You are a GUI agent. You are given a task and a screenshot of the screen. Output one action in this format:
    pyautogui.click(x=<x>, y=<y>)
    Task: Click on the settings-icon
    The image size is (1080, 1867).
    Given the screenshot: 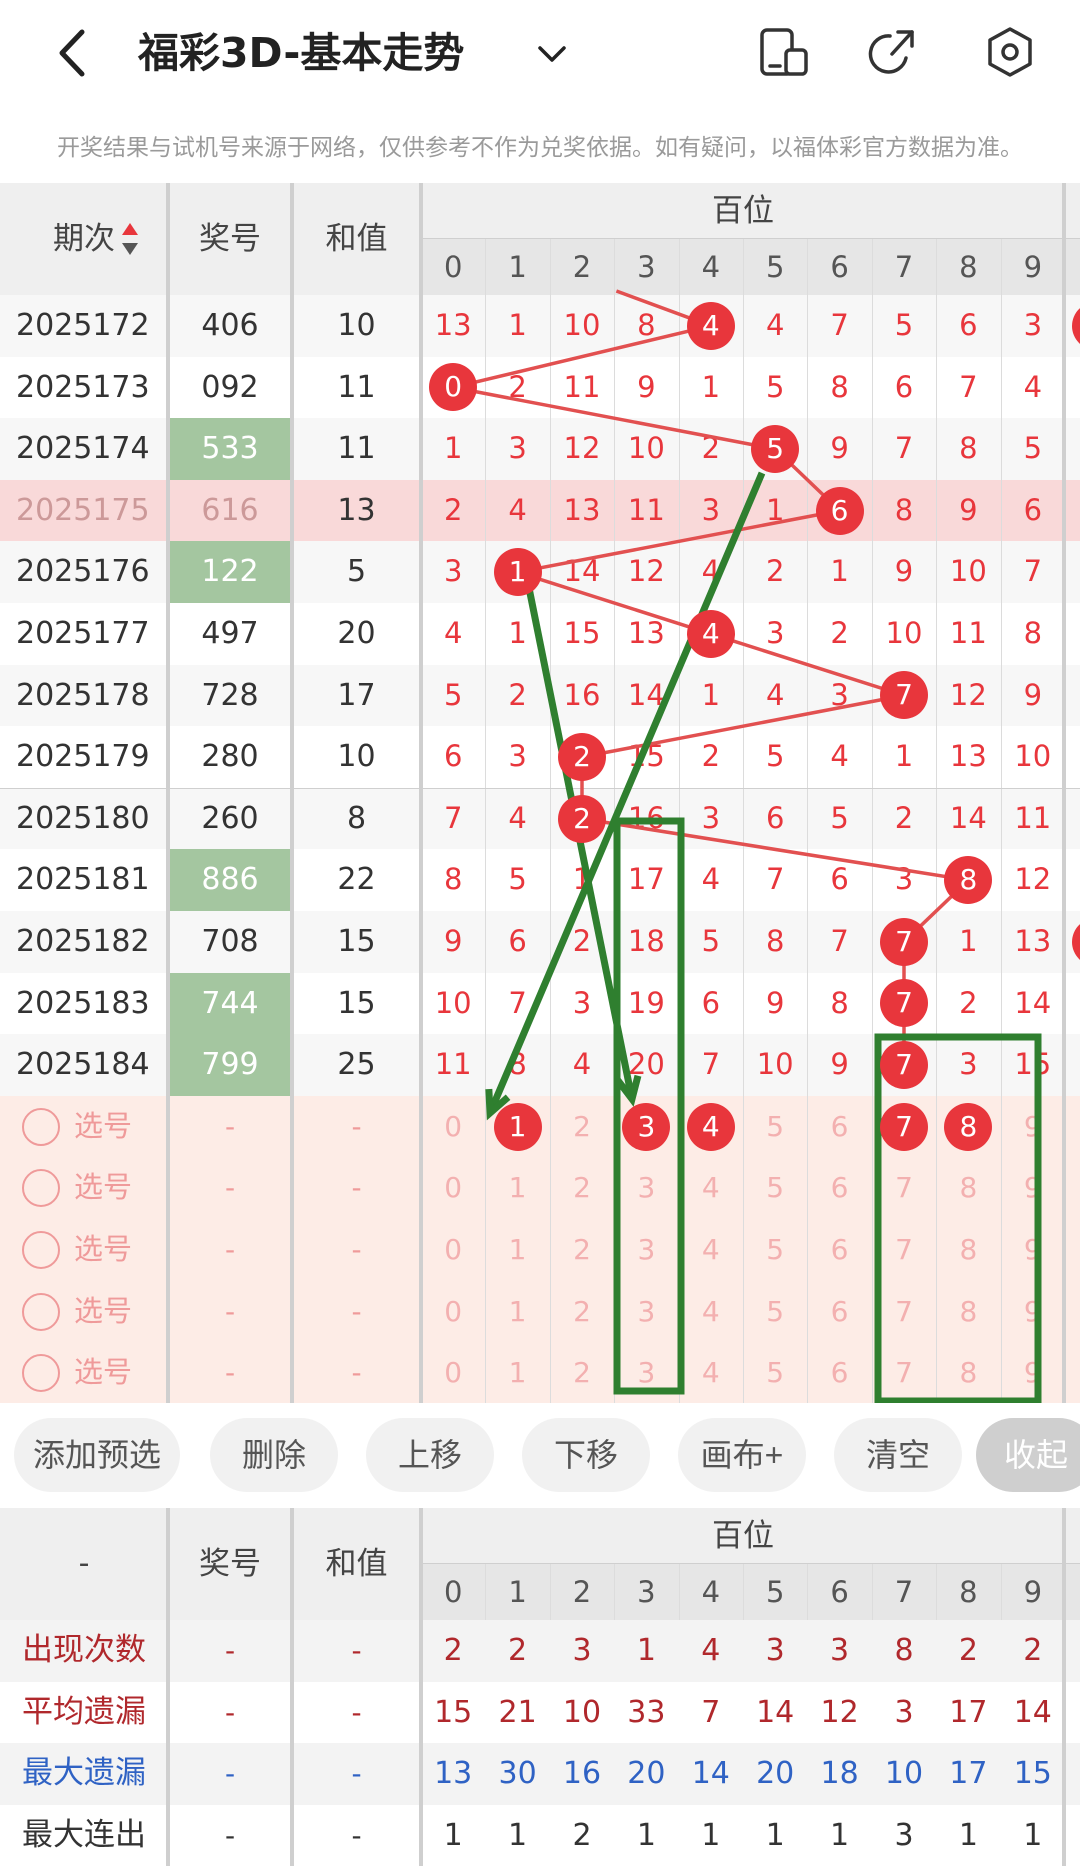 What is the action you would take?
    pyautogui.click(x=1010, y=52)
    